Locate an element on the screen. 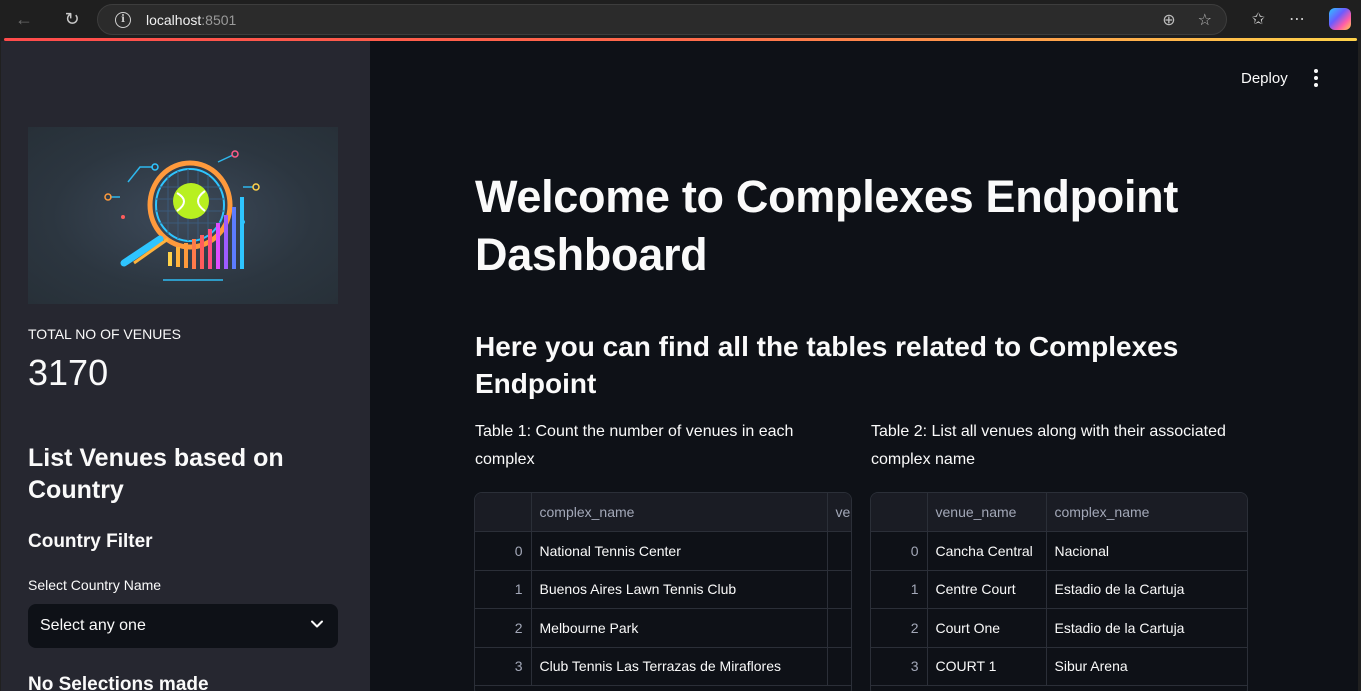  table-row: 0 Cancha Central Nacional is located at coordinates (1059, 551).